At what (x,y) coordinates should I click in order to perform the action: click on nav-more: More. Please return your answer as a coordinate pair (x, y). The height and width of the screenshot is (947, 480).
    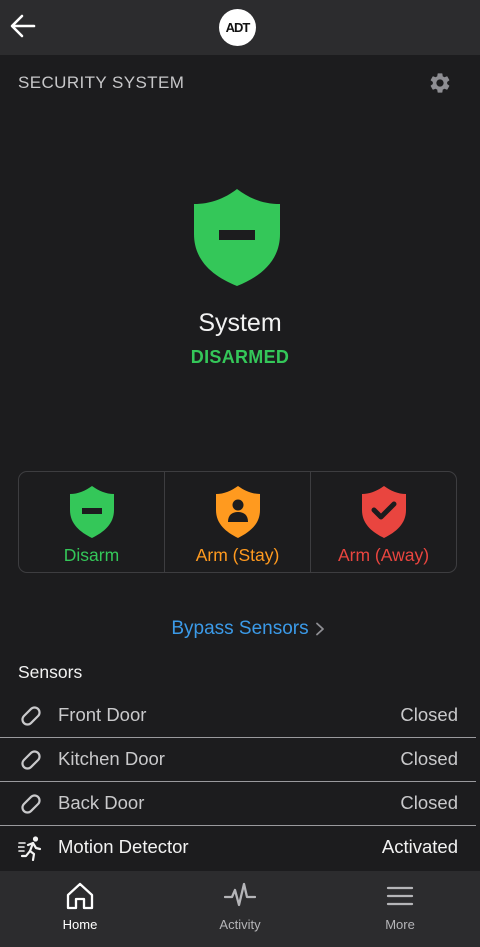
    Looking at the image, I should click on (400, 909).